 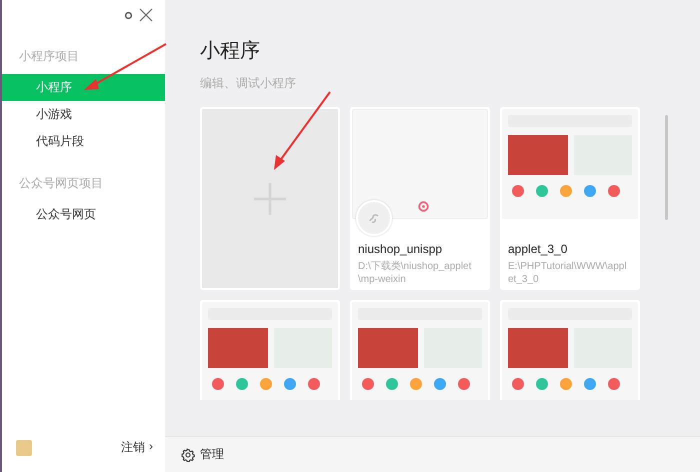 I want to click on project-path: E:\PHPTutorial\WWW\applet_3_0, so click(x=568, y=273).